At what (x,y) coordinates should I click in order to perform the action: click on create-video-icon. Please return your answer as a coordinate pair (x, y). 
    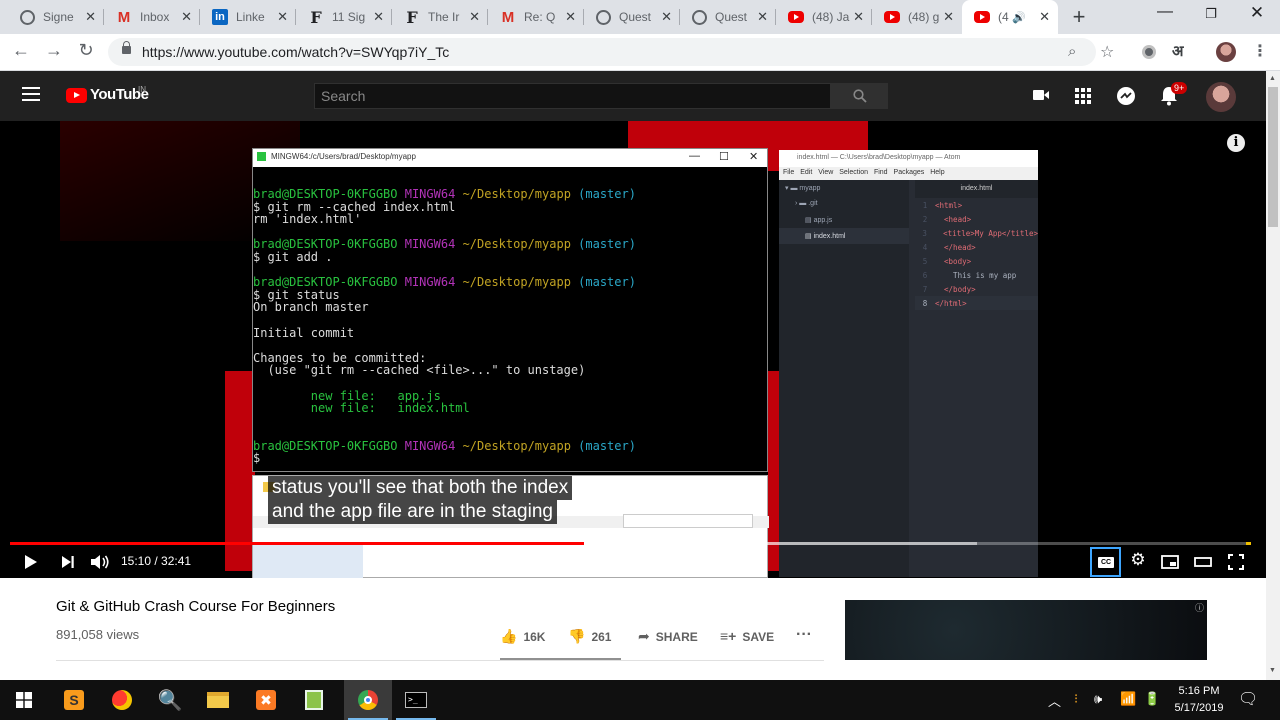
    Looking at the image, I should click on (1041, 96).